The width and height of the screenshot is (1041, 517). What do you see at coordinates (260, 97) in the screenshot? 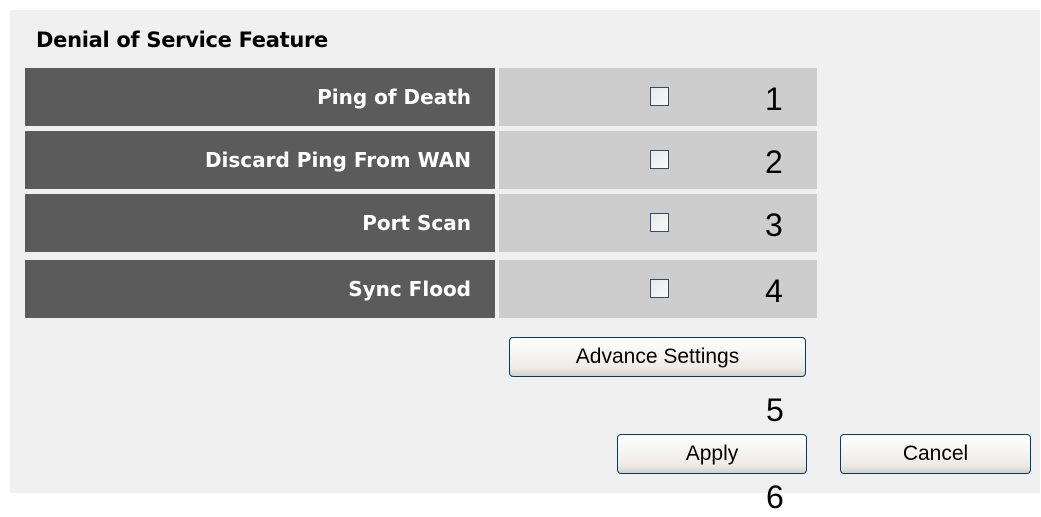
I see `row-label-ping-of-death: Ping of Death` at bounding box center [260, 97].